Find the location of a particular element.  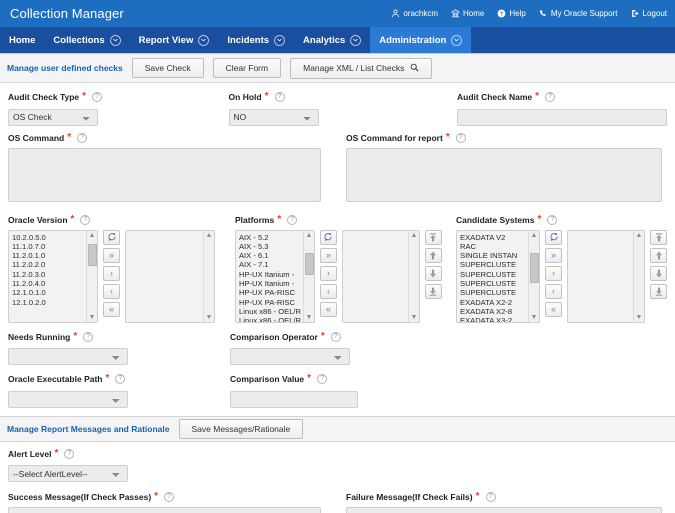

list-item: 12.1.0.1.0 is located at coordinates (53, 292).